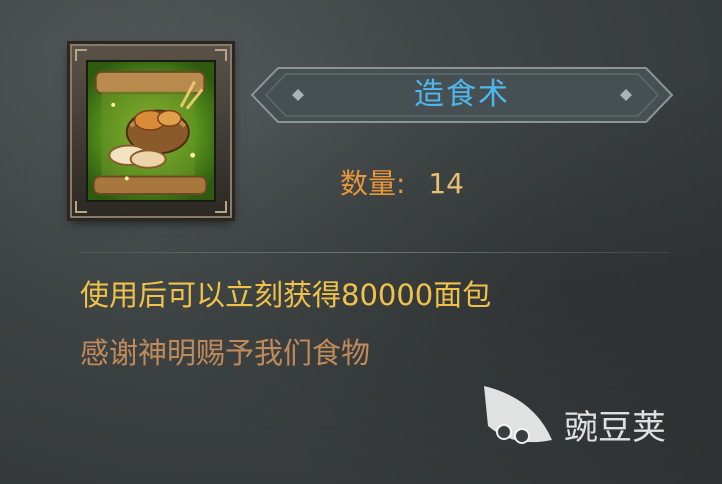 Image resolution: width=722 pixels, height=484 pixels. I want to click on item-title: 造食术, so click(462, 94).